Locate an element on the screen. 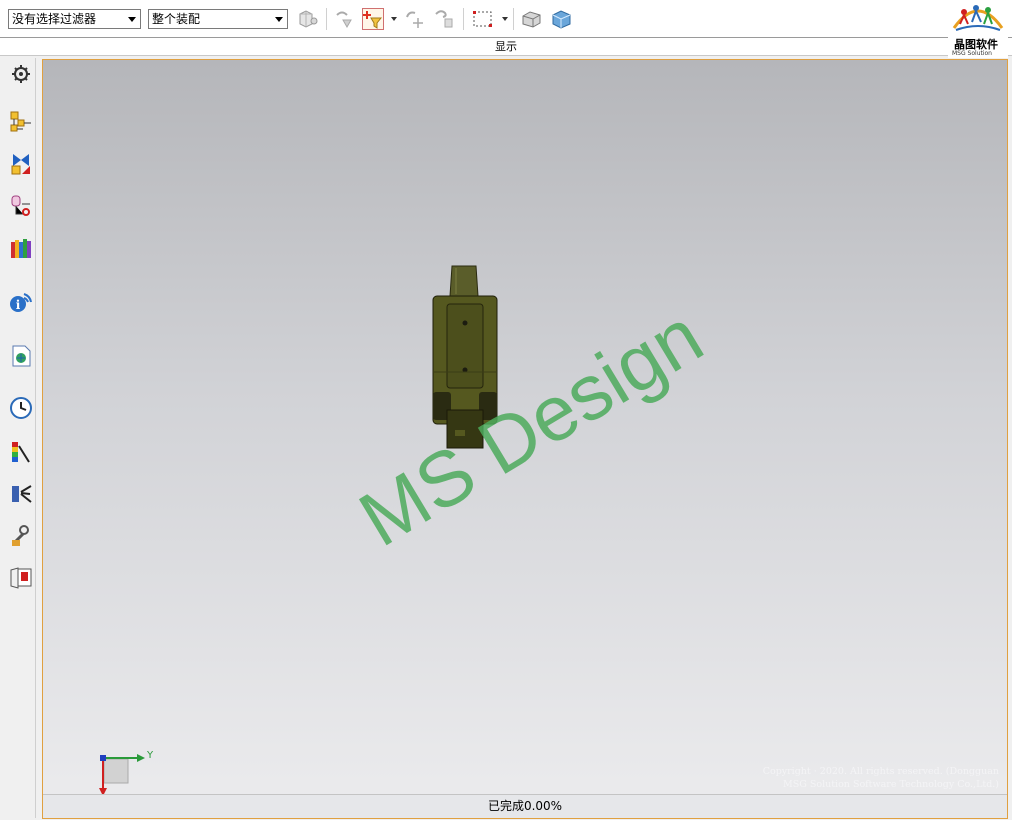 The height and width of the screenshot is (820, 1012). filter-select-icon is located at coordinates (373, 19).